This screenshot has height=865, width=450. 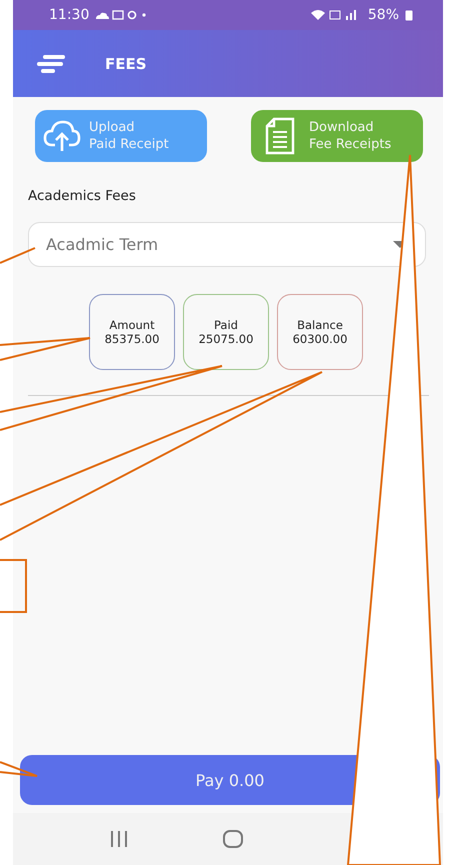 What do you see at coordinates (62, 136) in the screenshot?
I see `cloud-upload-icon` at bounding box center [62, 136].